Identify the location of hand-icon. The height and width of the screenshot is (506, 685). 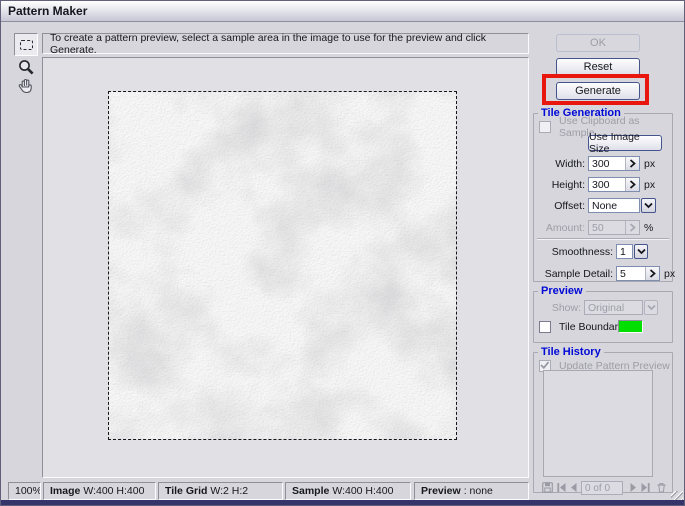
(25, 86).